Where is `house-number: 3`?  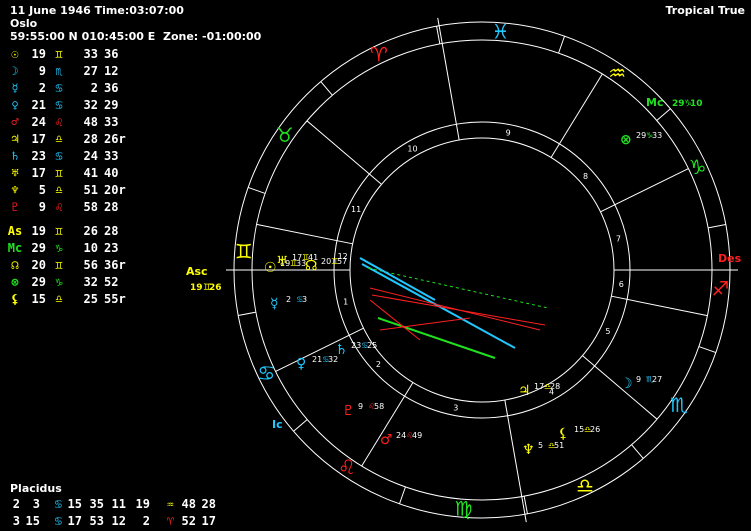 house-number: 3 is located at coordinates (455, 408).